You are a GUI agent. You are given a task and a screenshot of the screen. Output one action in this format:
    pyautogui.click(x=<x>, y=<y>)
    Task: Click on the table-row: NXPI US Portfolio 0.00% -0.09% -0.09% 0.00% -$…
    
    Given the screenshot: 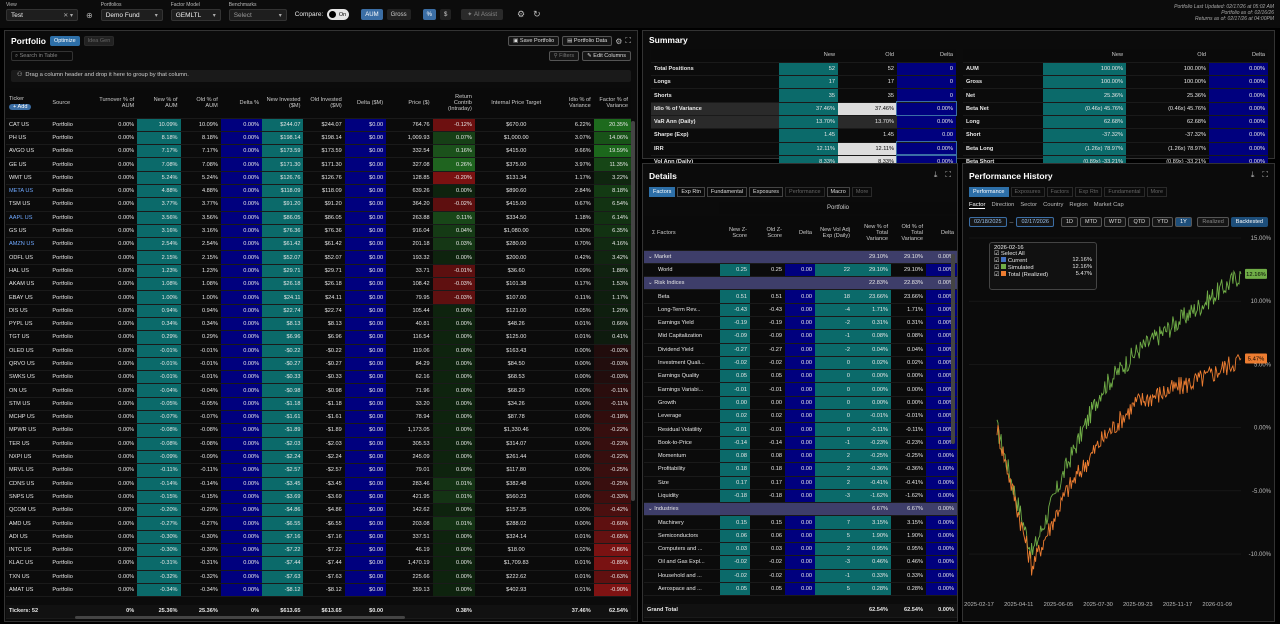 What is the action you would take?
    pyautogui.click(x=318, y=457)
    